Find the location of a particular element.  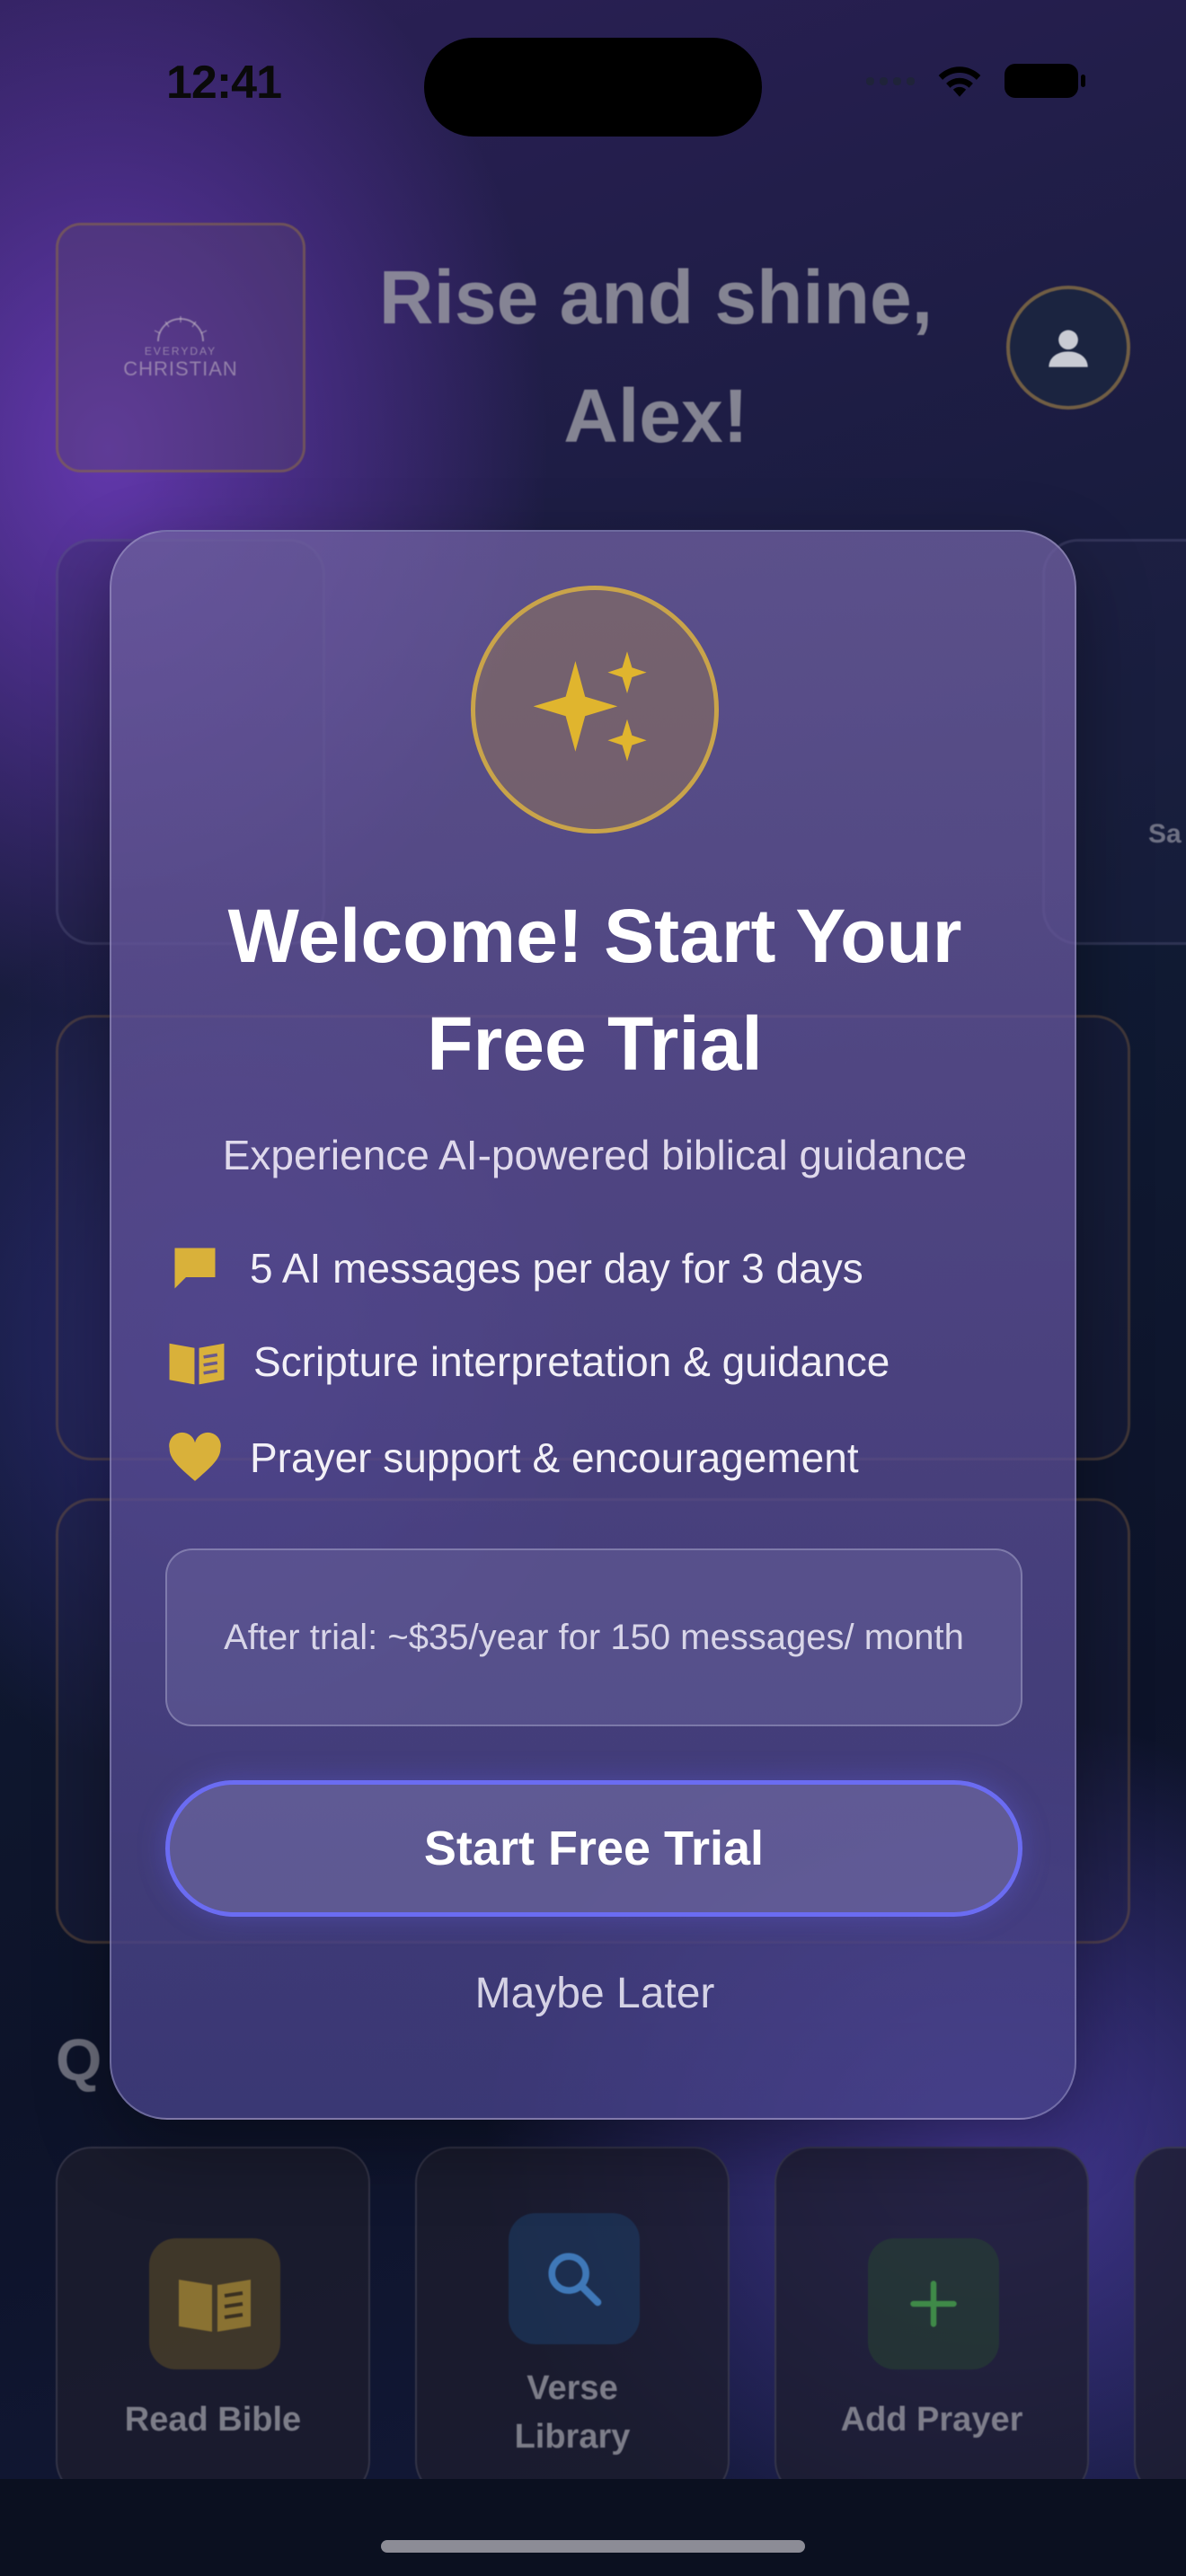

plus-icon is located at coordinates (933, 2303).